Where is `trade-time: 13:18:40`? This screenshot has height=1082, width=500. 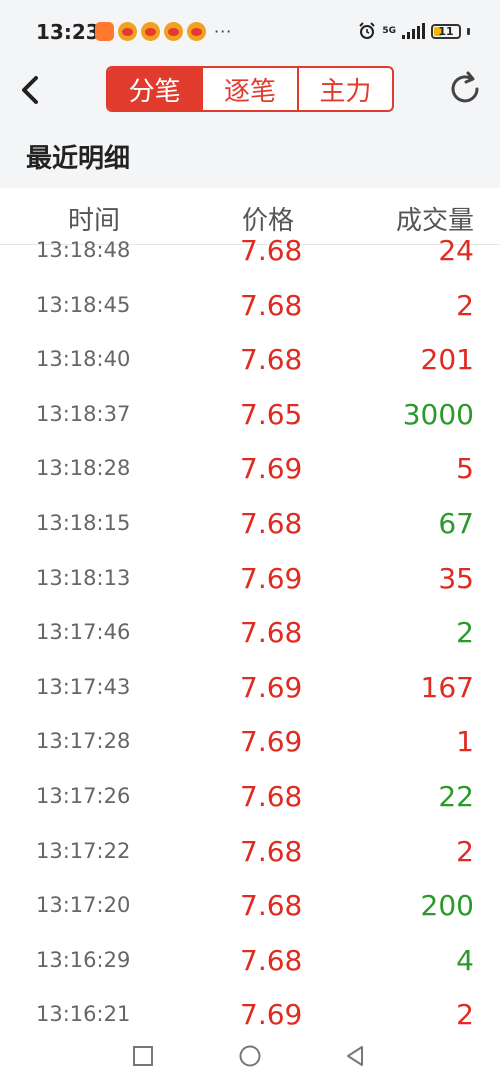
trade-time: 13:18:40 is located at coordinates (83, 359).